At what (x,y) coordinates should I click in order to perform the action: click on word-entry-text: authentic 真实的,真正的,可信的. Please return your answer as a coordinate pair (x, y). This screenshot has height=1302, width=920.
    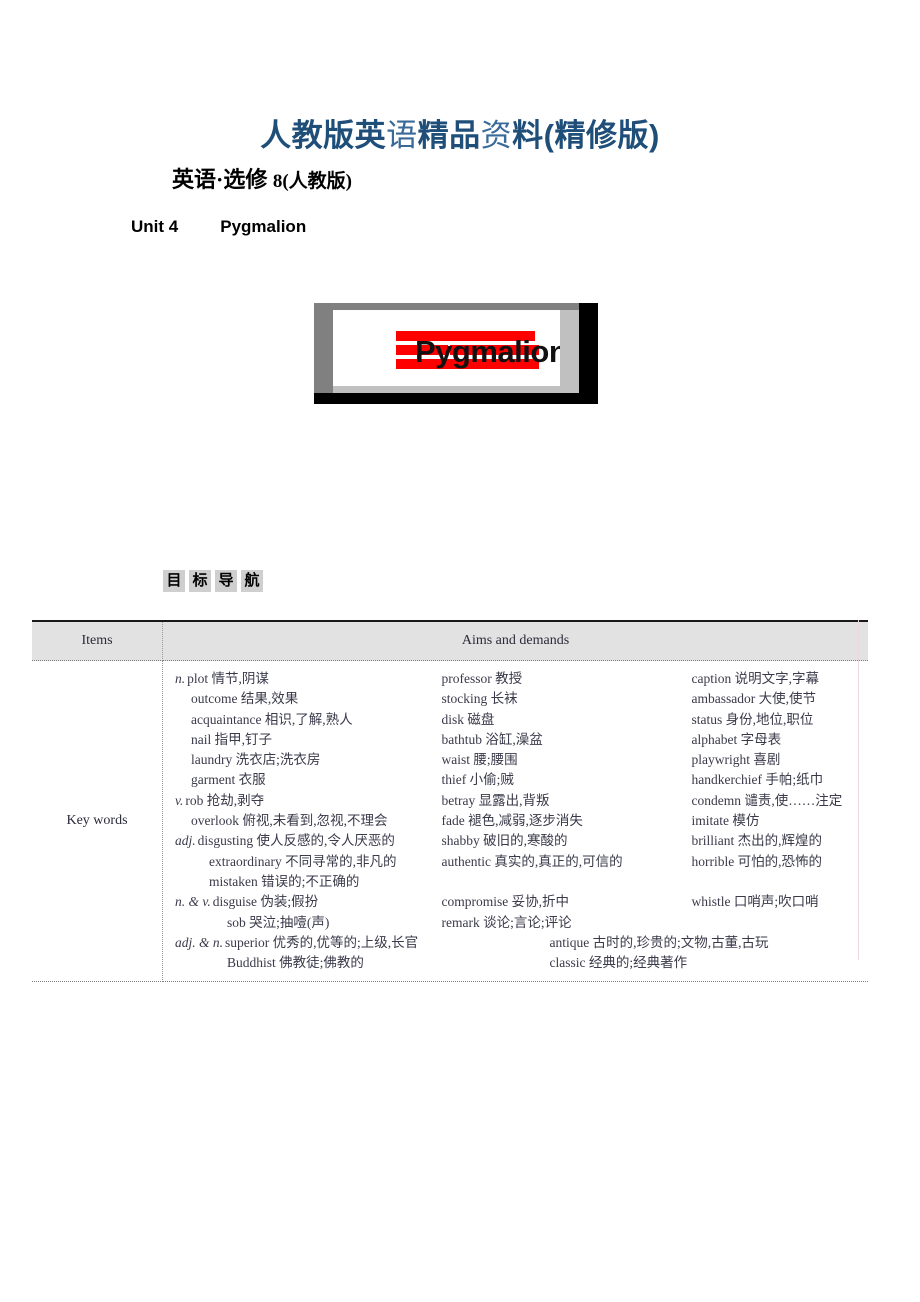
    Looking at the image, I should click on (532, 861).